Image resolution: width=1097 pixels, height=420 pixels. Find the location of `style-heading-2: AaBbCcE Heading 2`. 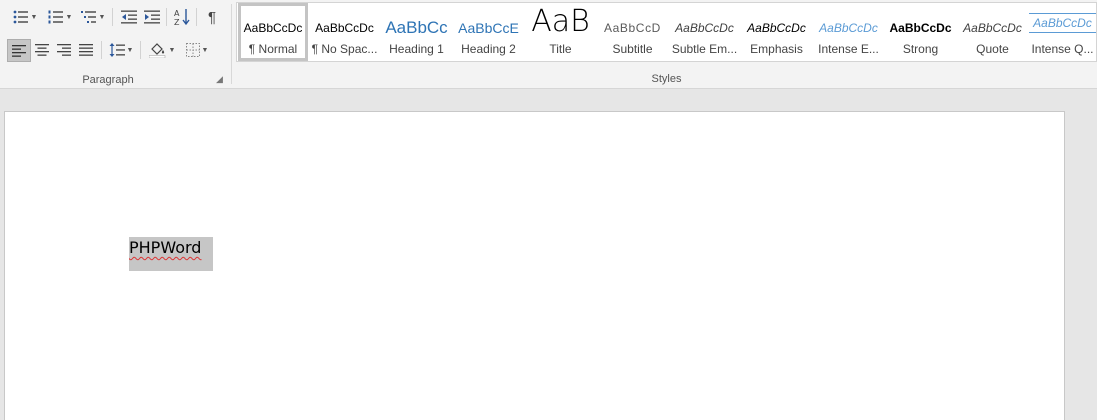

style-heading-2: AaBbCcE Heading 2 is located at coordinates (488, 32).